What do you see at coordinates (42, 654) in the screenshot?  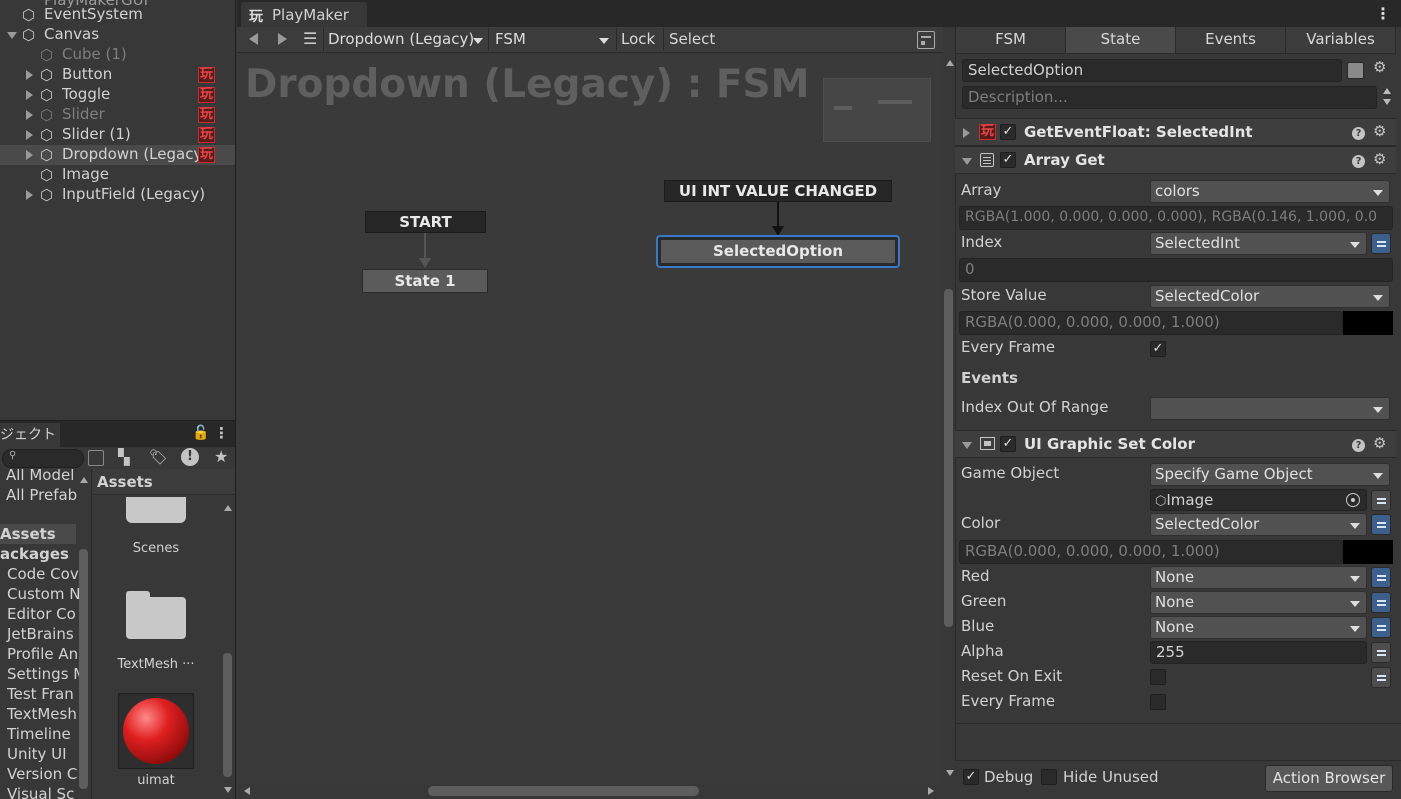 I see `project-tree-item: Profile An` at bounding box center [42, 654].